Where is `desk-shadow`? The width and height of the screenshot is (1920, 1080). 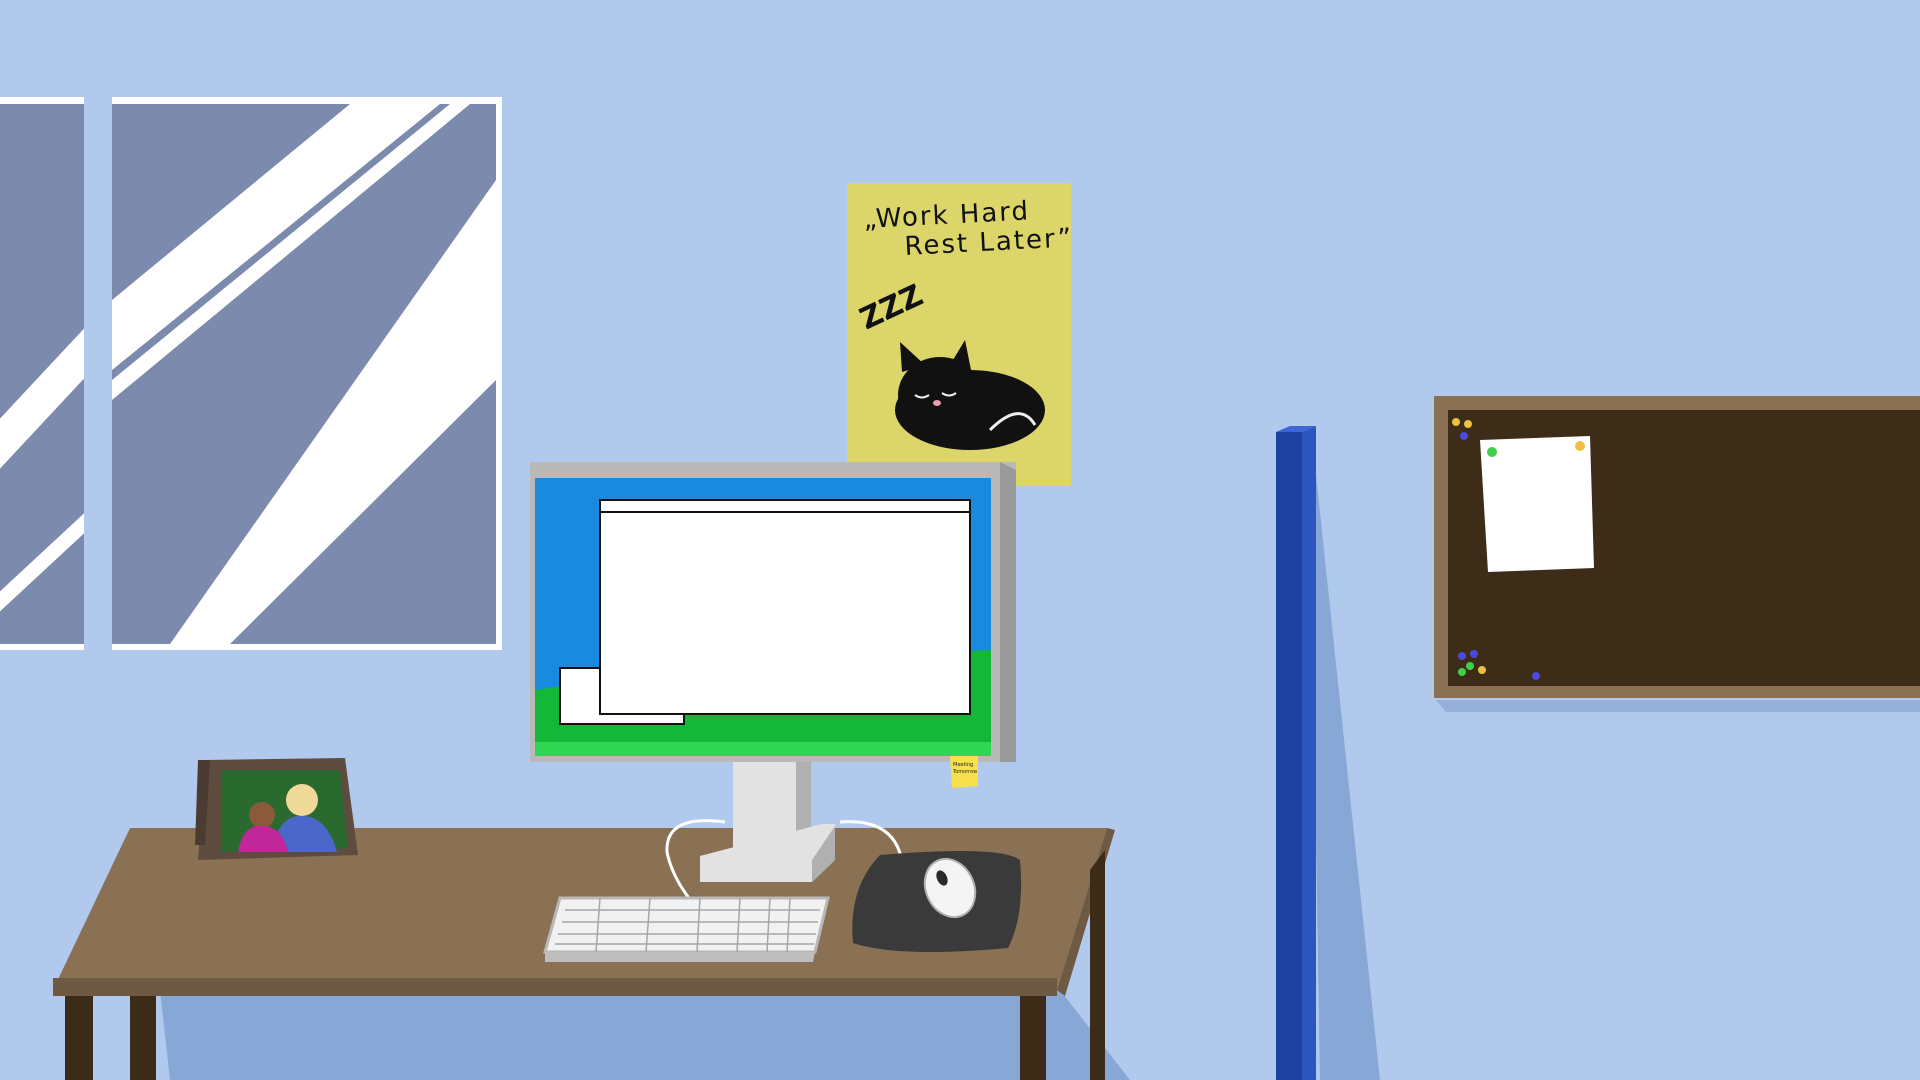
desk-shadow is located at coordinates (645, 1035).